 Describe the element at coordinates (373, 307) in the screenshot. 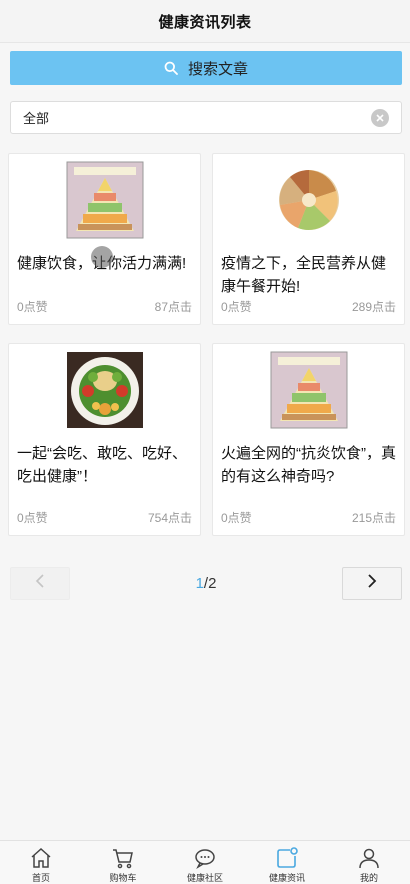

I see `article-clicks: 289点击` at that location.